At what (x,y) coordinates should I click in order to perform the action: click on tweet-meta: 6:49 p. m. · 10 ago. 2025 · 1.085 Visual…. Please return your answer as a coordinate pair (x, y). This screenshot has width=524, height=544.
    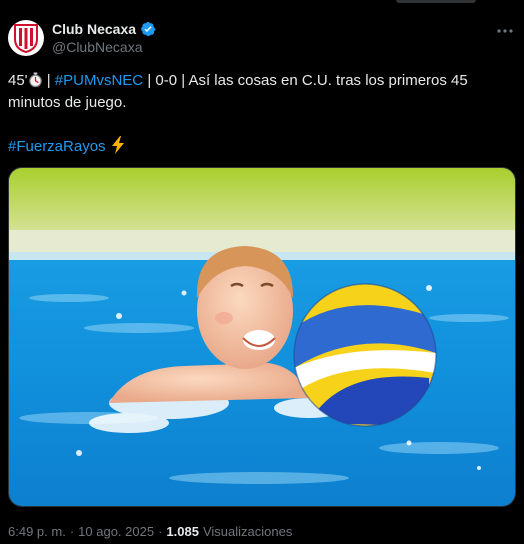
    Looking at the image, I should click on (150, 531).